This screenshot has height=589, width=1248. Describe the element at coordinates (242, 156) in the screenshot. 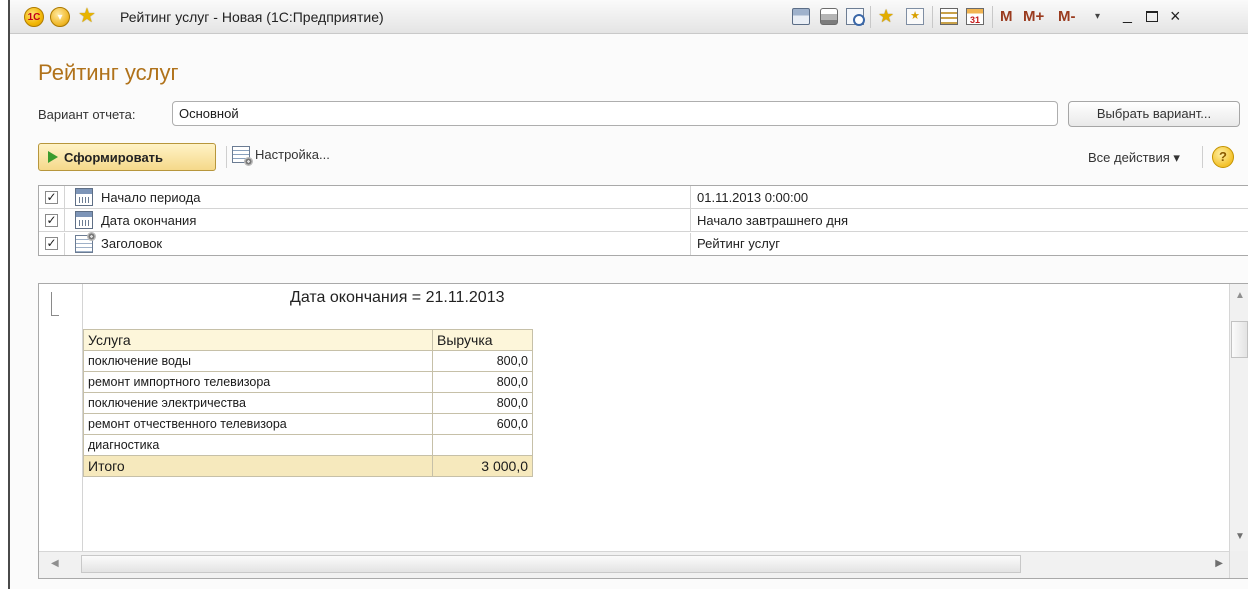

I see `settings-grid-icon` at that location.